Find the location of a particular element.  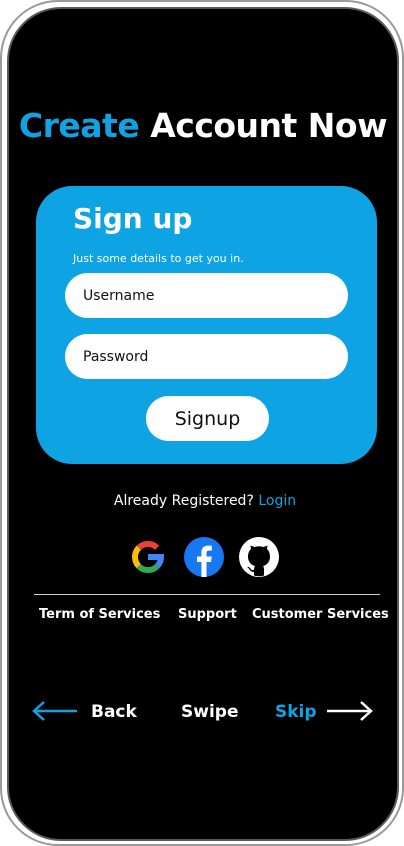

divider is located at coordinates (207, 594).